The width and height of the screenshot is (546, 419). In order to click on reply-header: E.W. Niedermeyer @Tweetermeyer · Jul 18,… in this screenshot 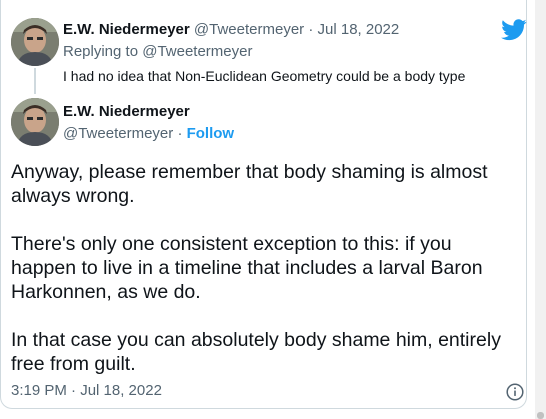, I will do `click(231, 29)`.